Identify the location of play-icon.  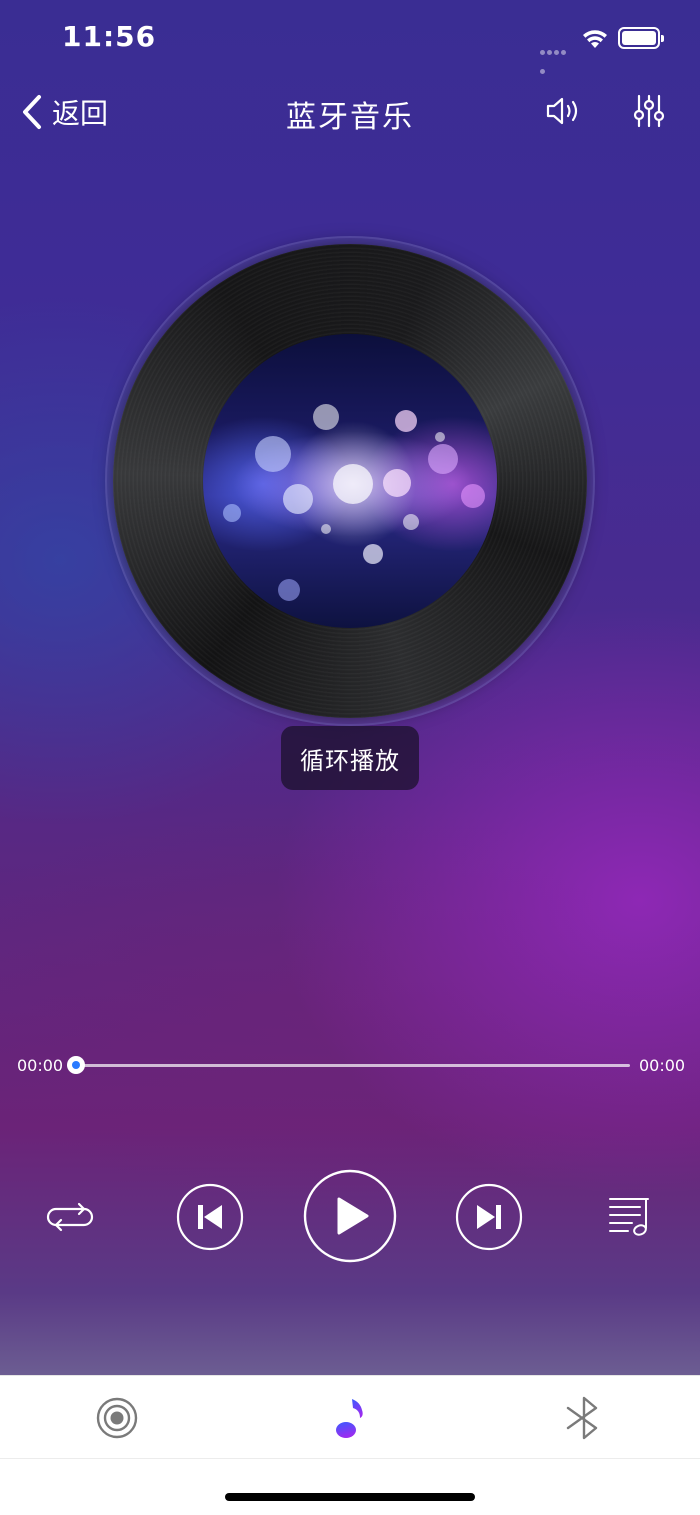
(350, 1216).